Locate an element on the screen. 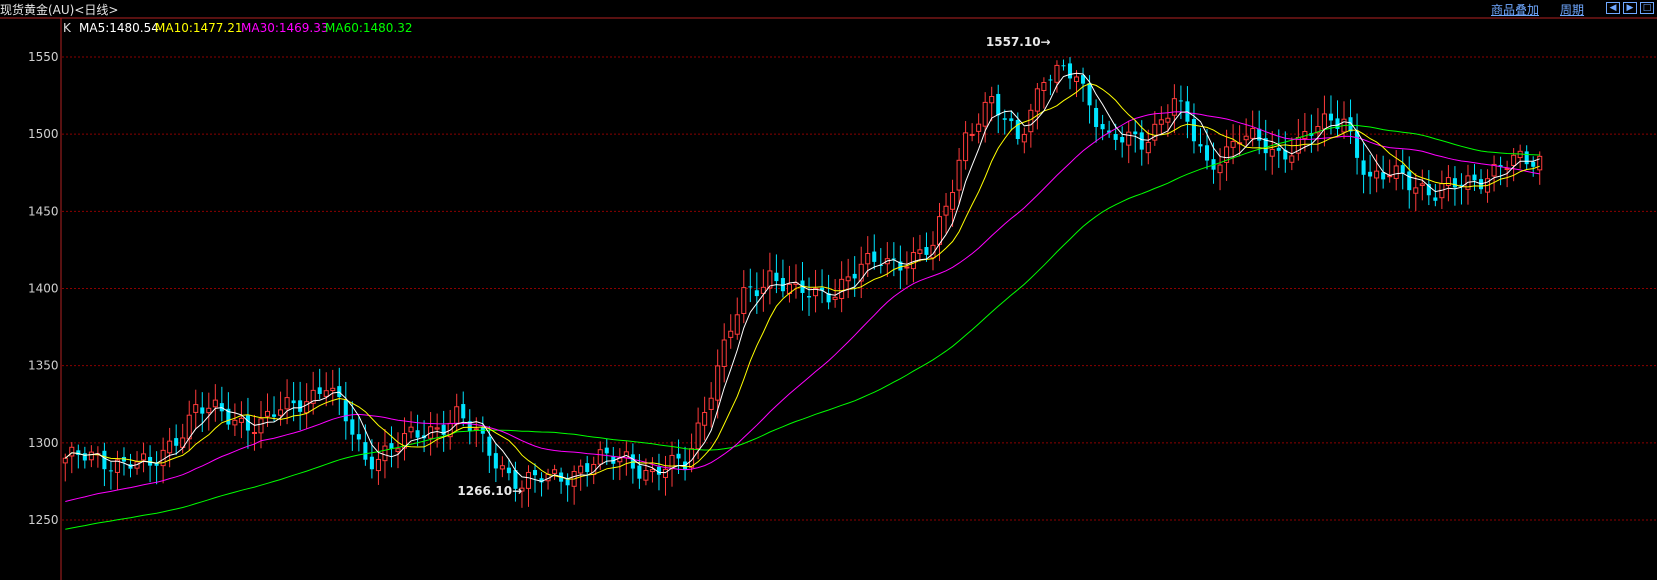 The height and width of the screenshot is (580, 1657). legend-k: K is located at coordinates (67, 28).